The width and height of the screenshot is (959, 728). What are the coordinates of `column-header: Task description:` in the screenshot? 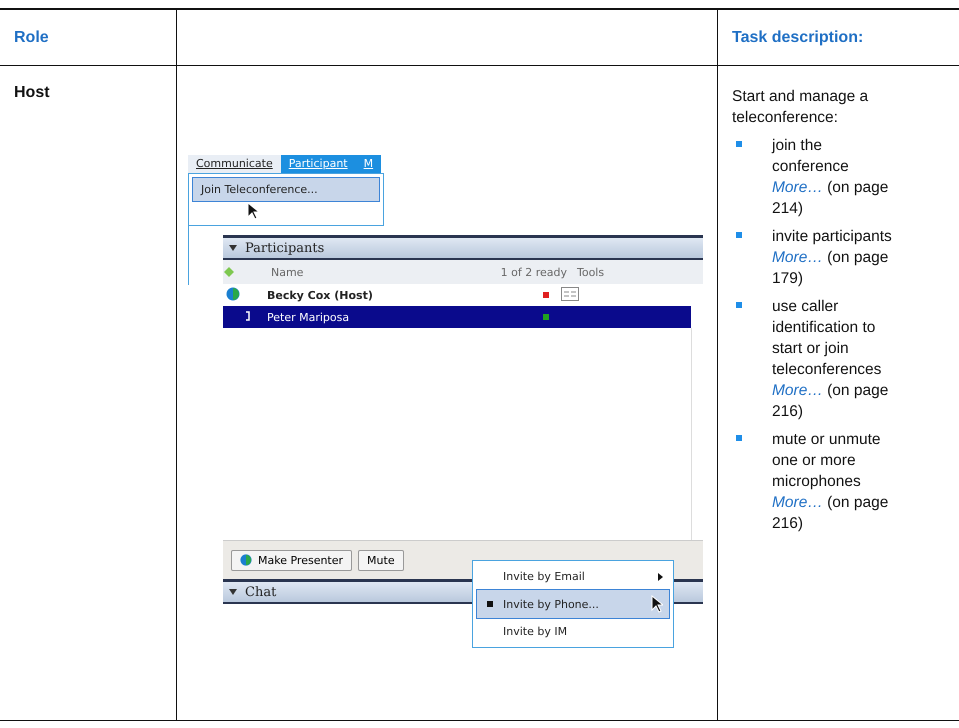 It's located at (838, 38).